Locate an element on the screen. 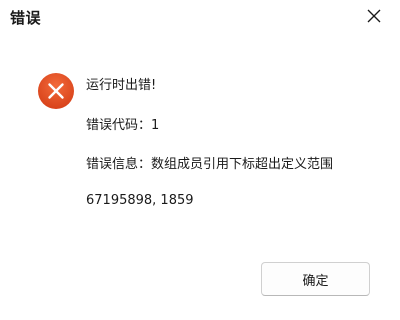  close-icon is located at coordinates (374, 16).